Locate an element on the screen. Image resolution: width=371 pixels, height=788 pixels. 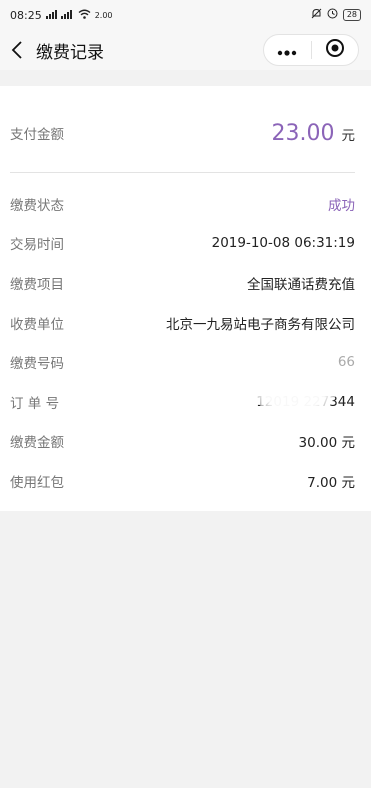
paid-amount-group: 23.00 元 is located at coordinates (313, 133).